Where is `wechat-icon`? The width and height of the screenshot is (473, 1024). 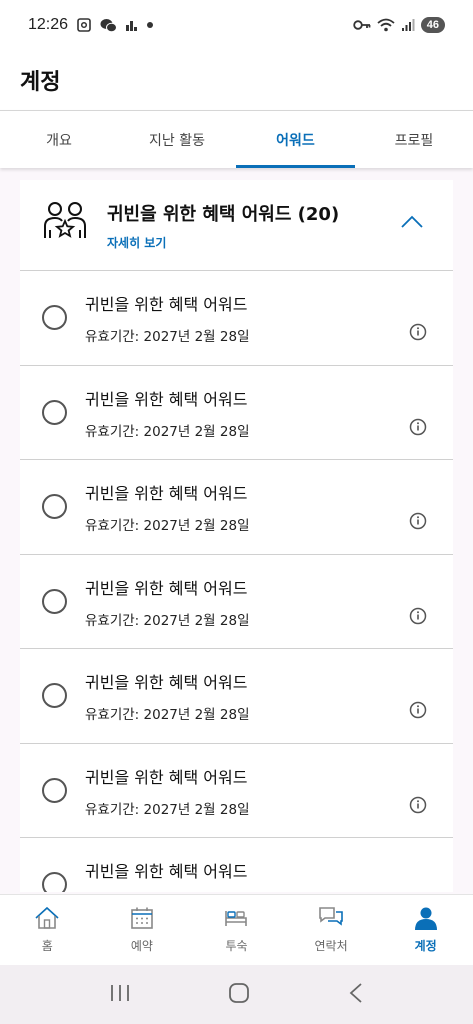 wechat-icon is located at coordinates (109, 25).